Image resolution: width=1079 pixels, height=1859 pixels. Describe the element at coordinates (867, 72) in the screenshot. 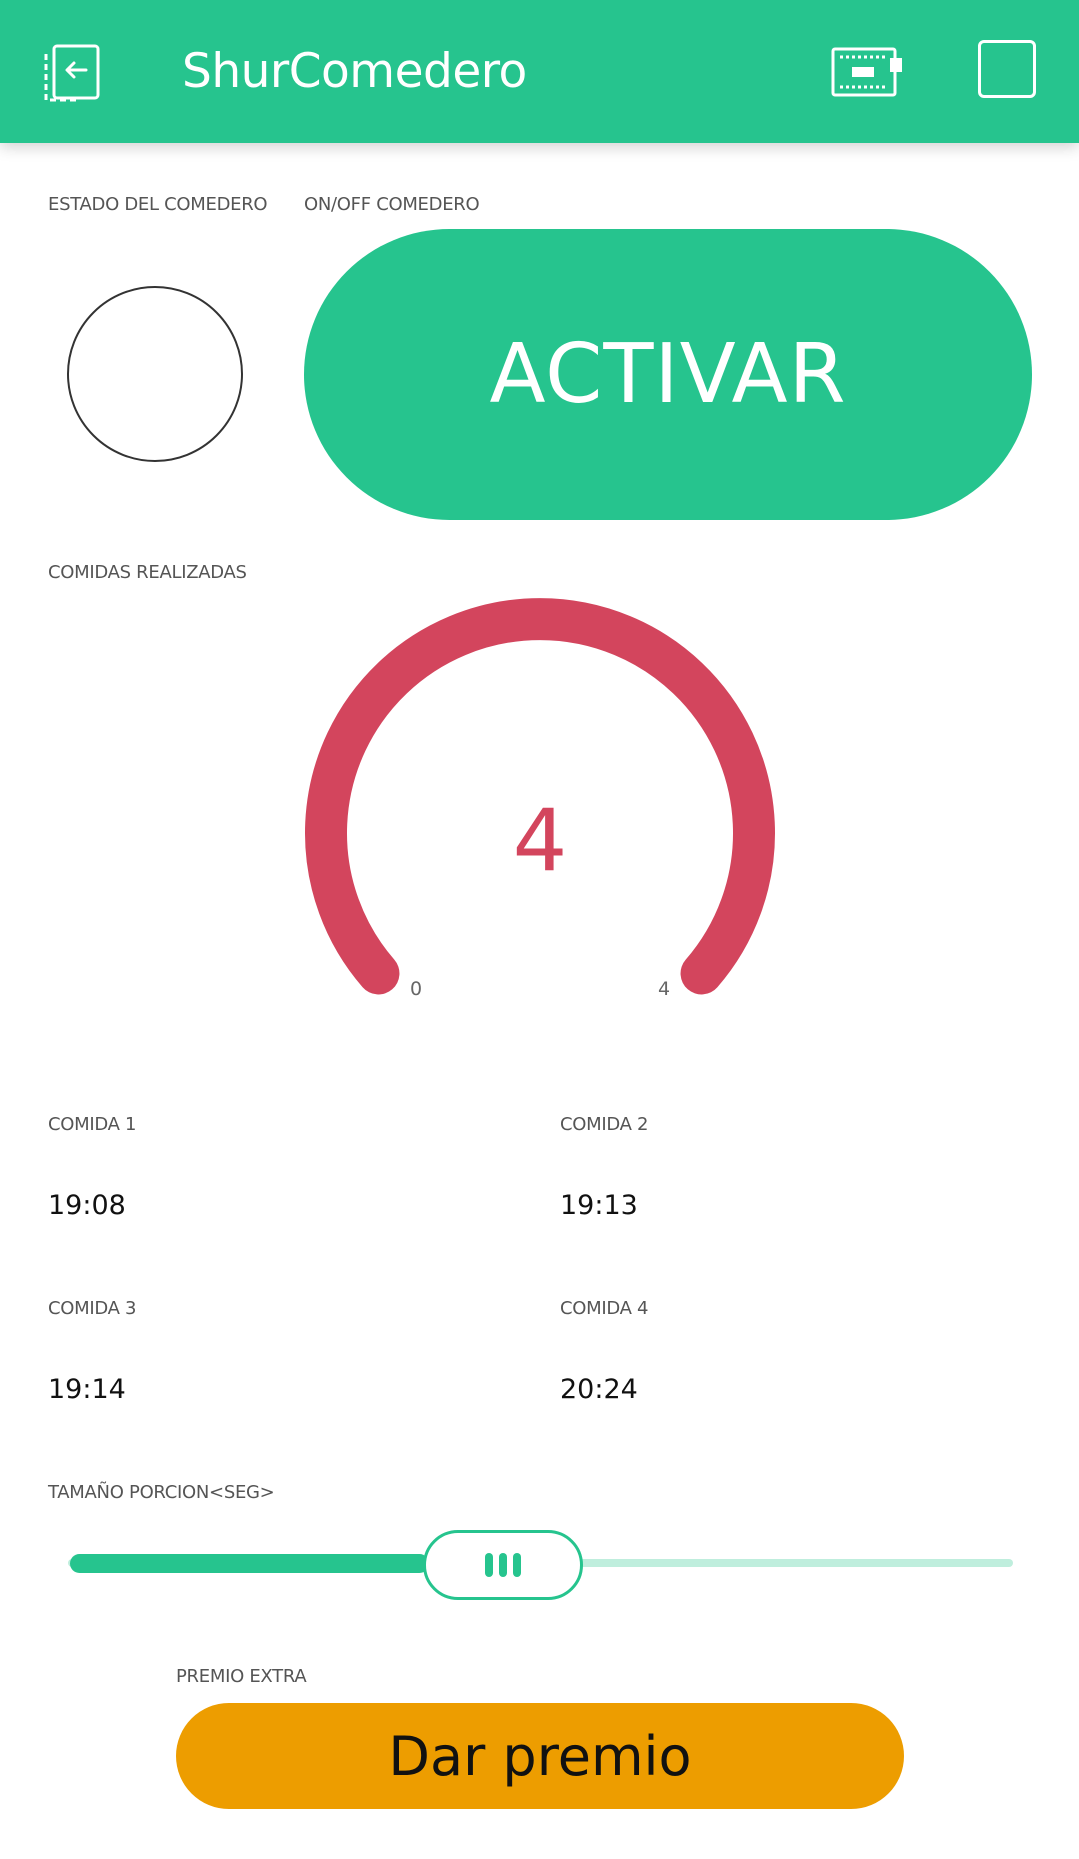

I see `device-board-icon` at that location.